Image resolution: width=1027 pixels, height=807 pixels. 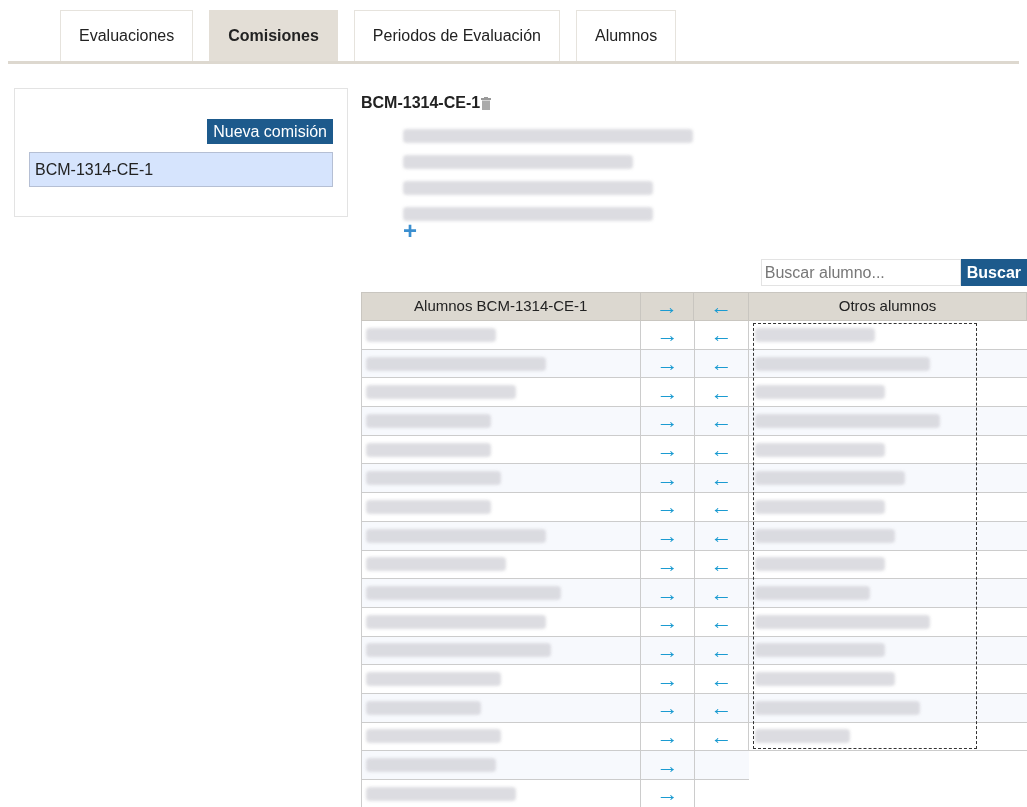 I want to click on add-link: +, so click(x=410, y=231).